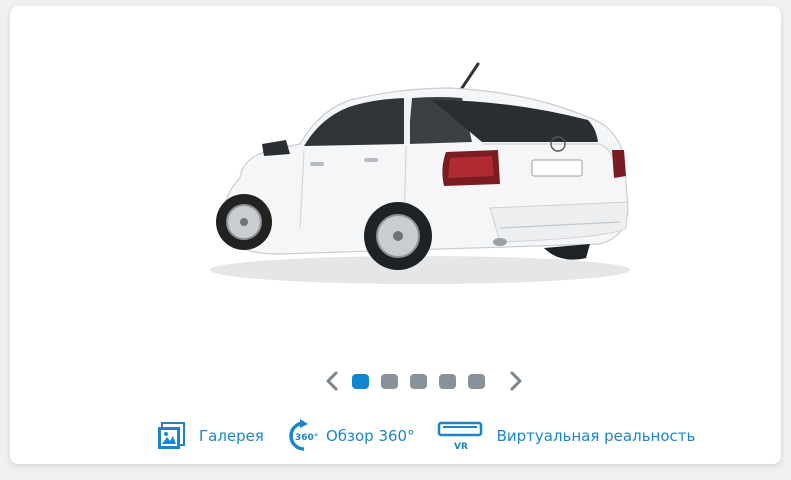  I want to click on vr-button: VR Виртуальная реальность, so click(566, 436).